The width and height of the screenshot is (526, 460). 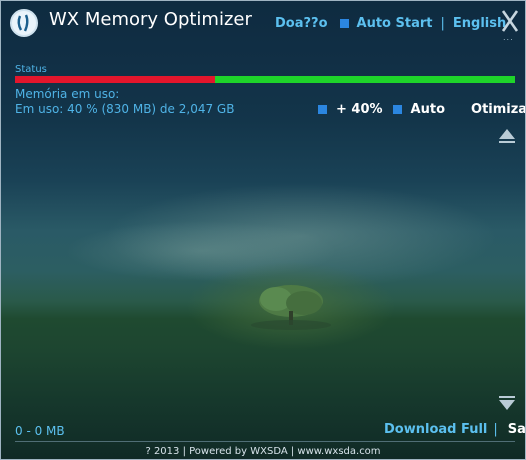 I want to click on exit-button: Sair, so click(x=516, y=429).